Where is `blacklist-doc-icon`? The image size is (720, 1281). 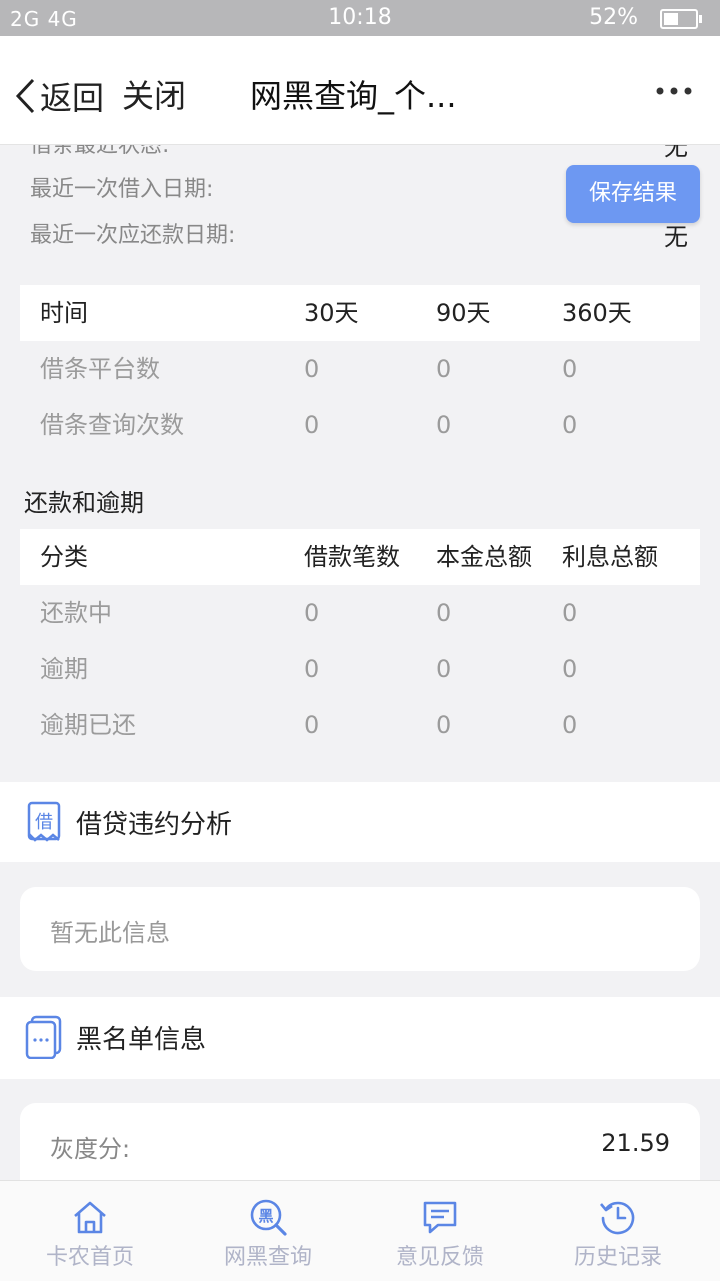
blacklist-doc-icon is located at coordinates (43, 1037).